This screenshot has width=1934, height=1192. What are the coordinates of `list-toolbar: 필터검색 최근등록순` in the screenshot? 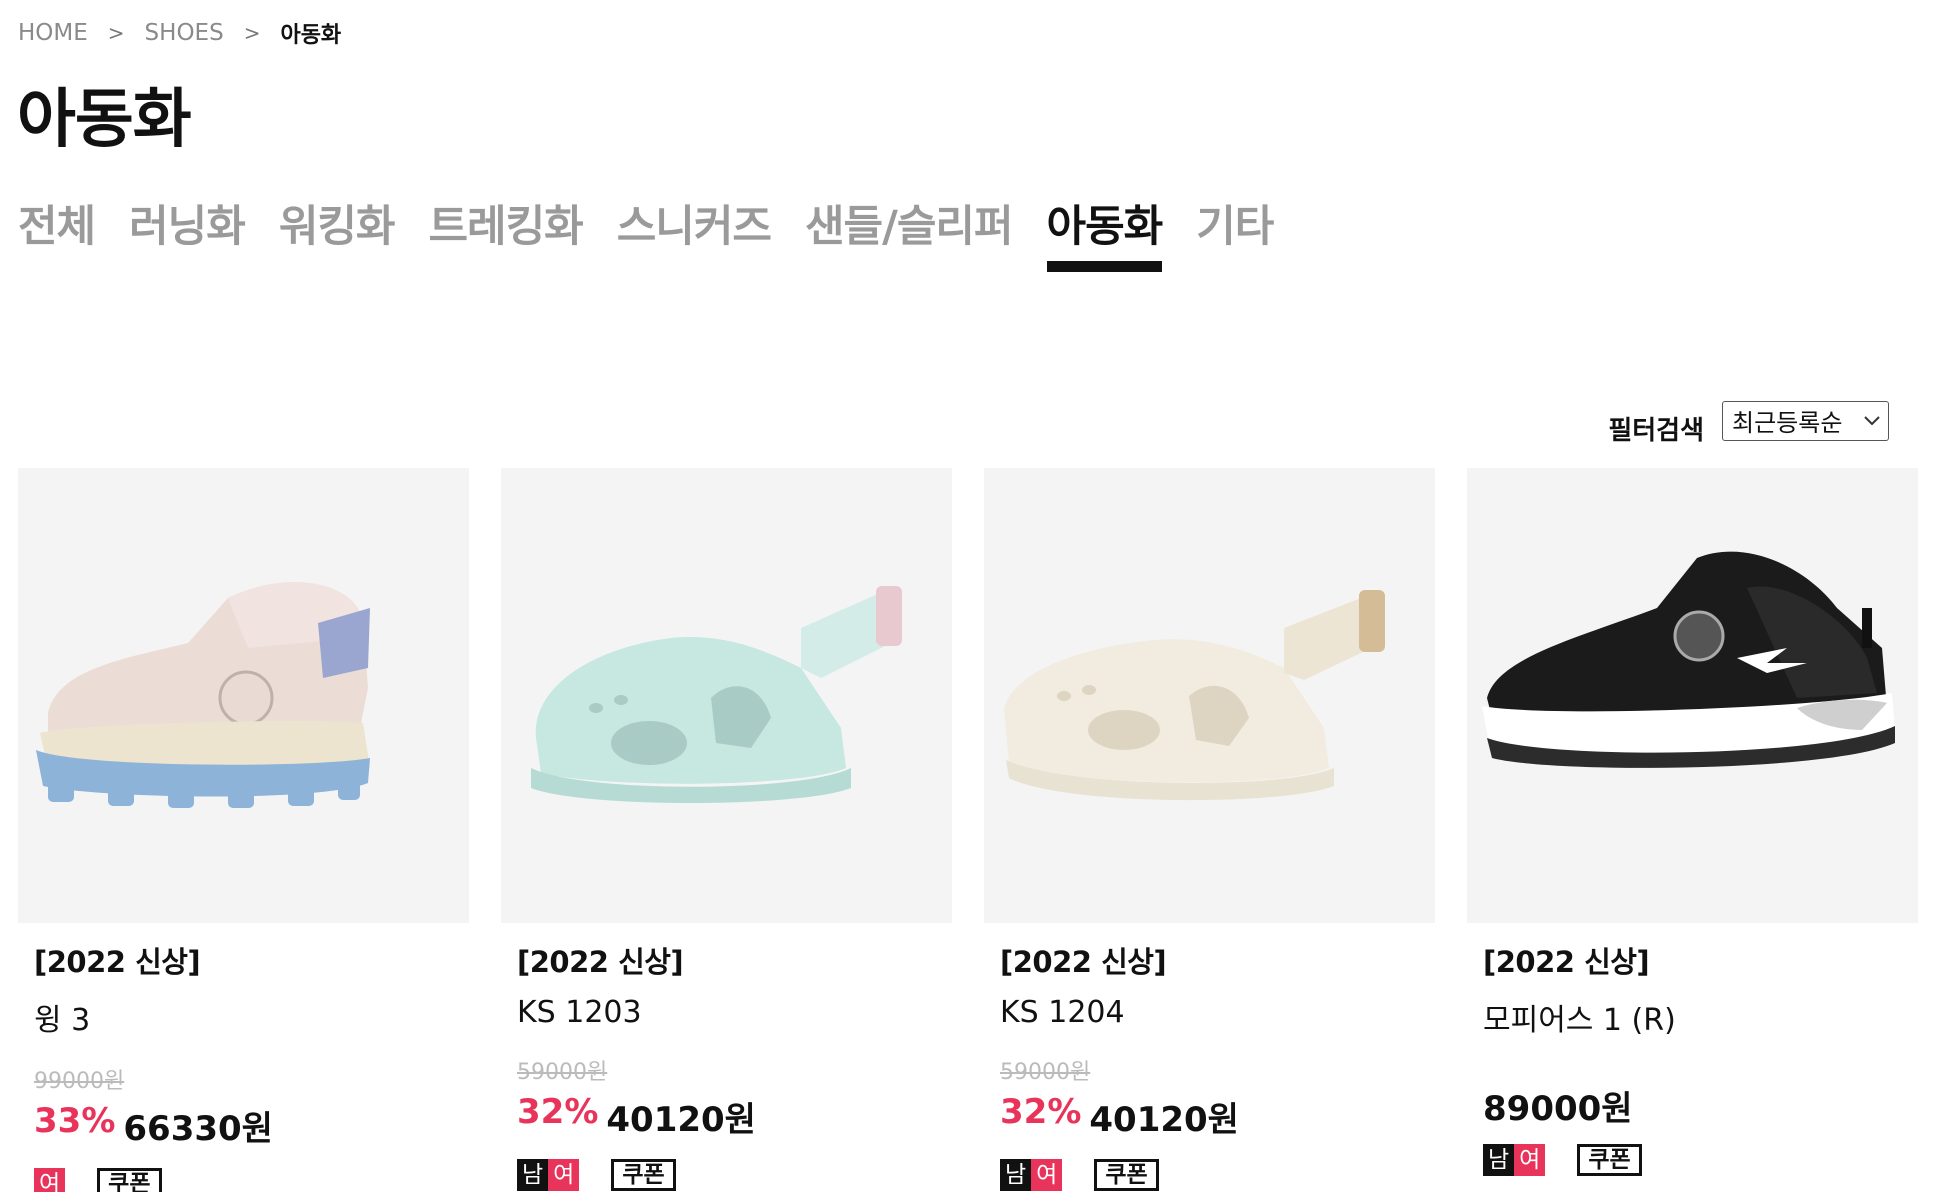 It's located at (1748, 420).